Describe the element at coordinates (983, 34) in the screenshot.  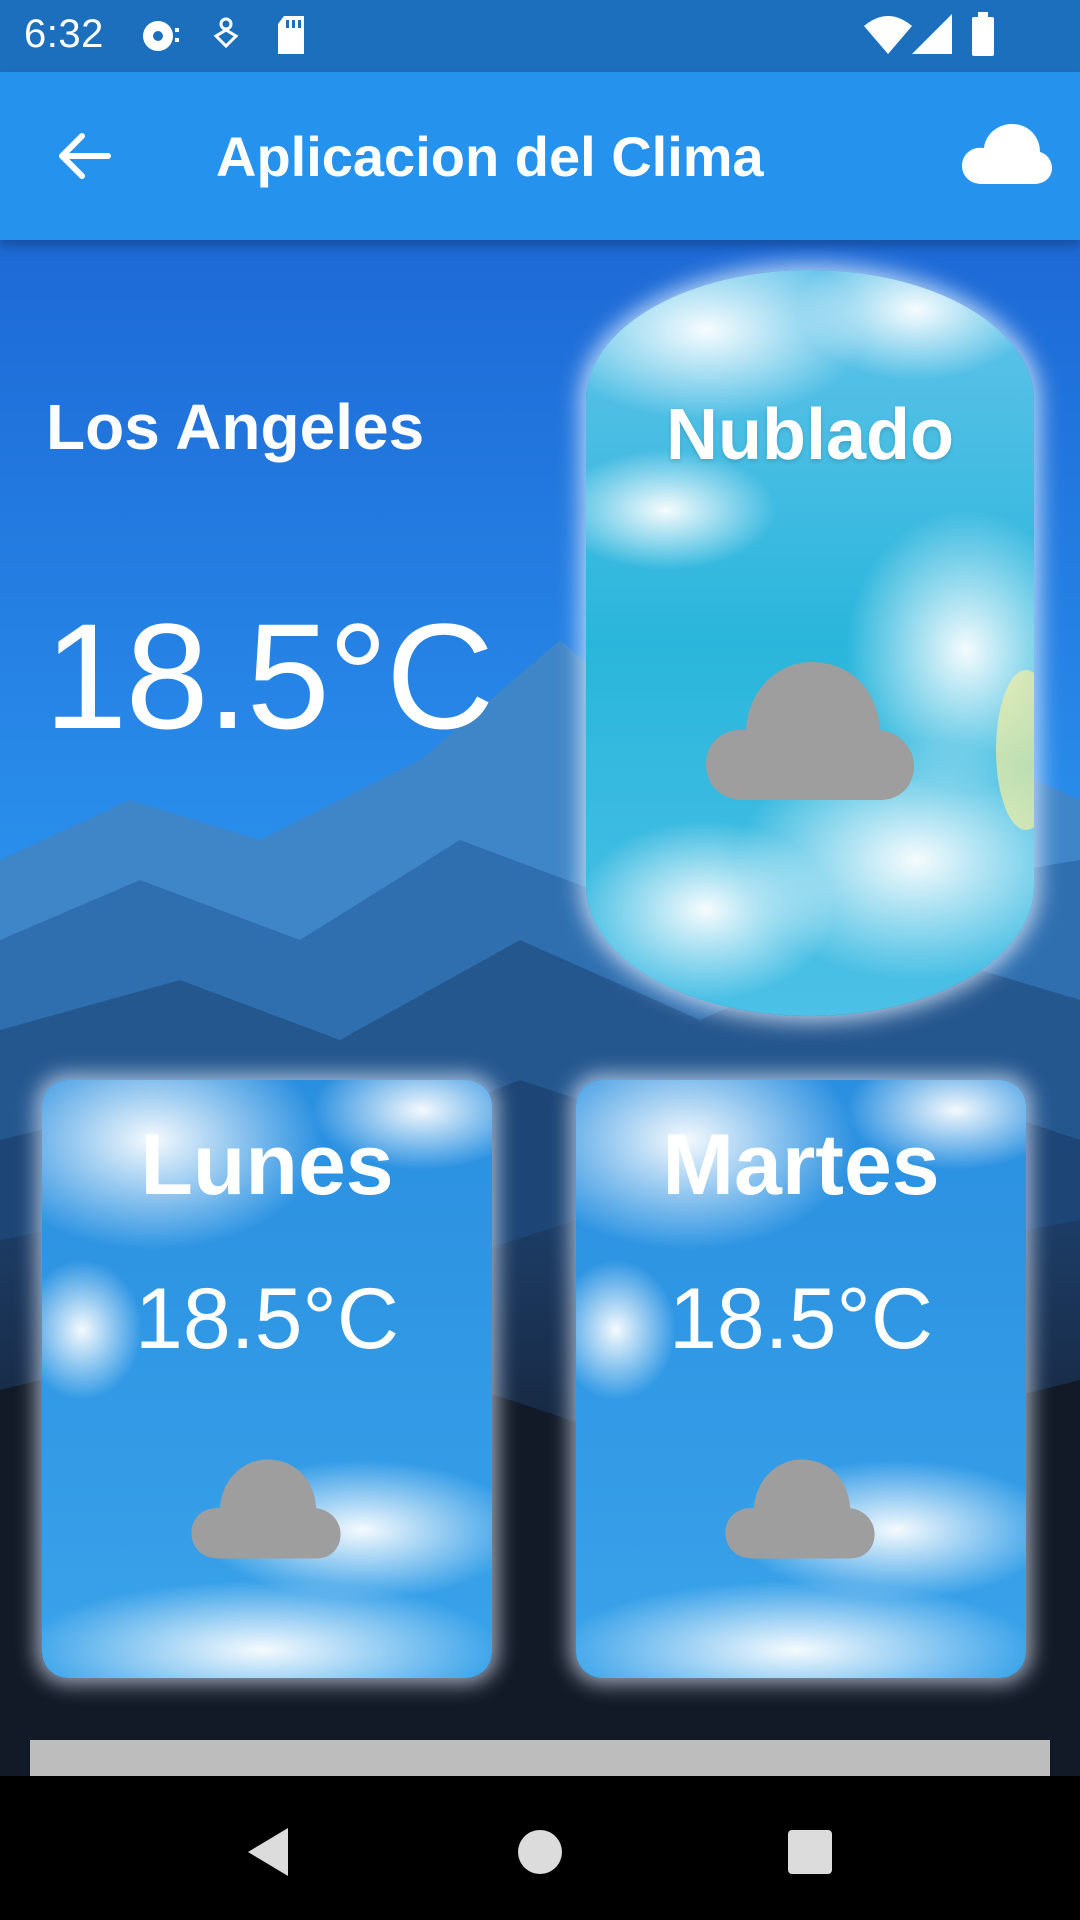
I see `battery-icon` at that location.